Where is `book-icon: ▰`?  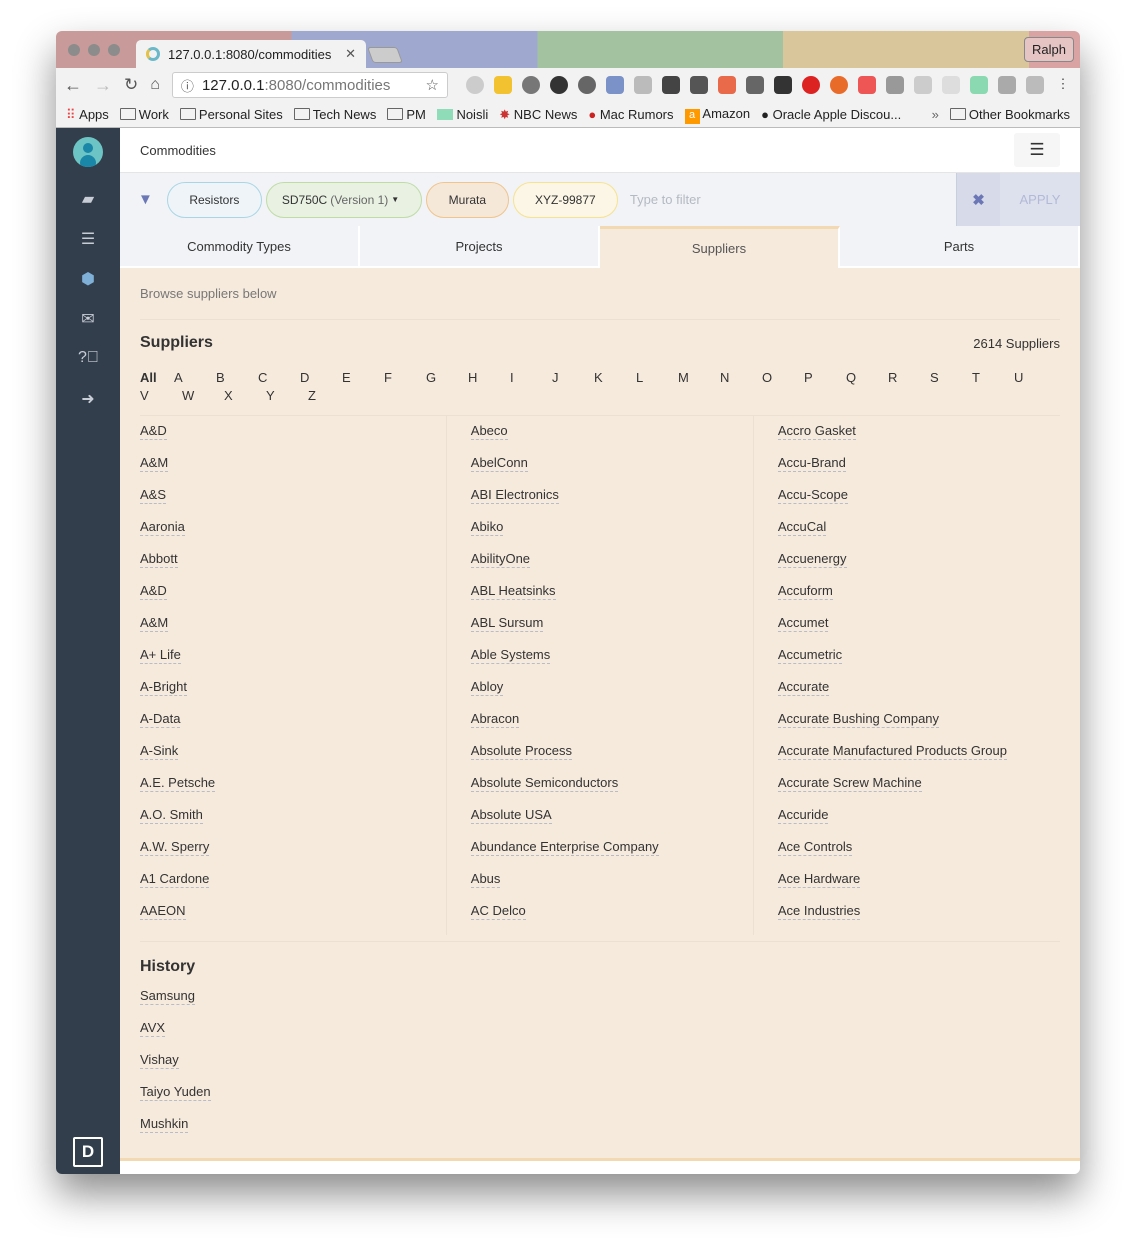 book-icon: ▰ is located at coordinates (88, 198).